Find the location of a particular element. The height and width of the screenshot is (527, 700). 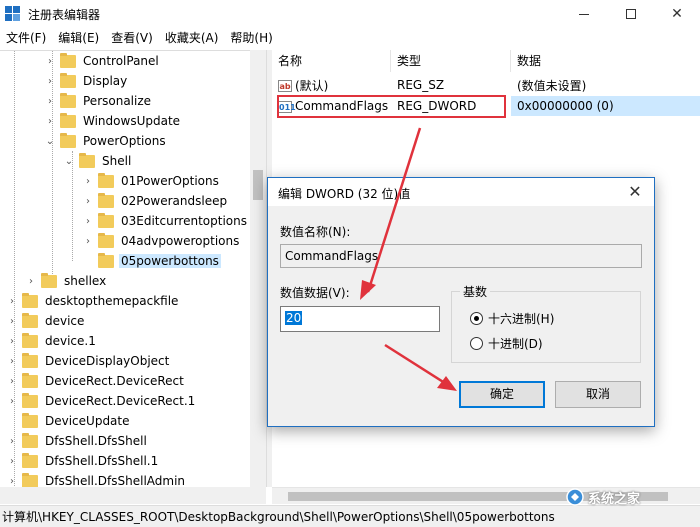

column-header-type: 类型 is located at coordinates (451, 61).